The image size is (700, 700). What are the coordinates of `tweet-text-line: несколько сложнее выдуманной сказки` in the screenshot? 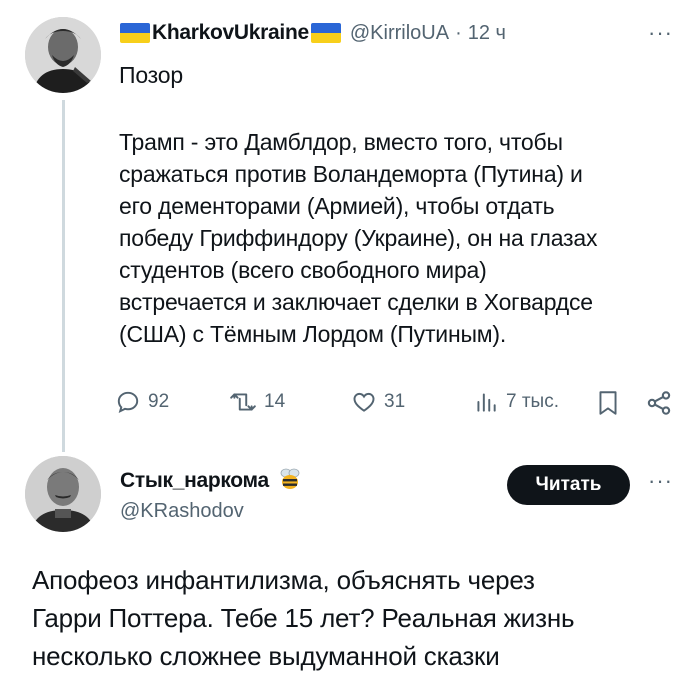 It's located at (266, 656).